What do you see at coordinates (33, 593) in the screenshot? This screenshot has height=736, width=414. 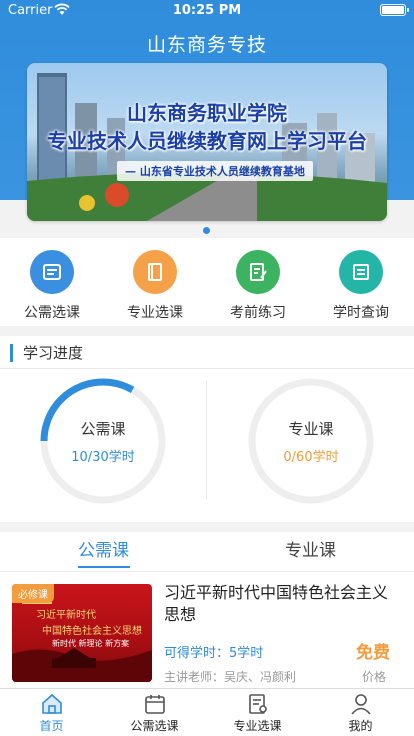 I see `required-badge: 必修课` at bounding box center [33, 593].